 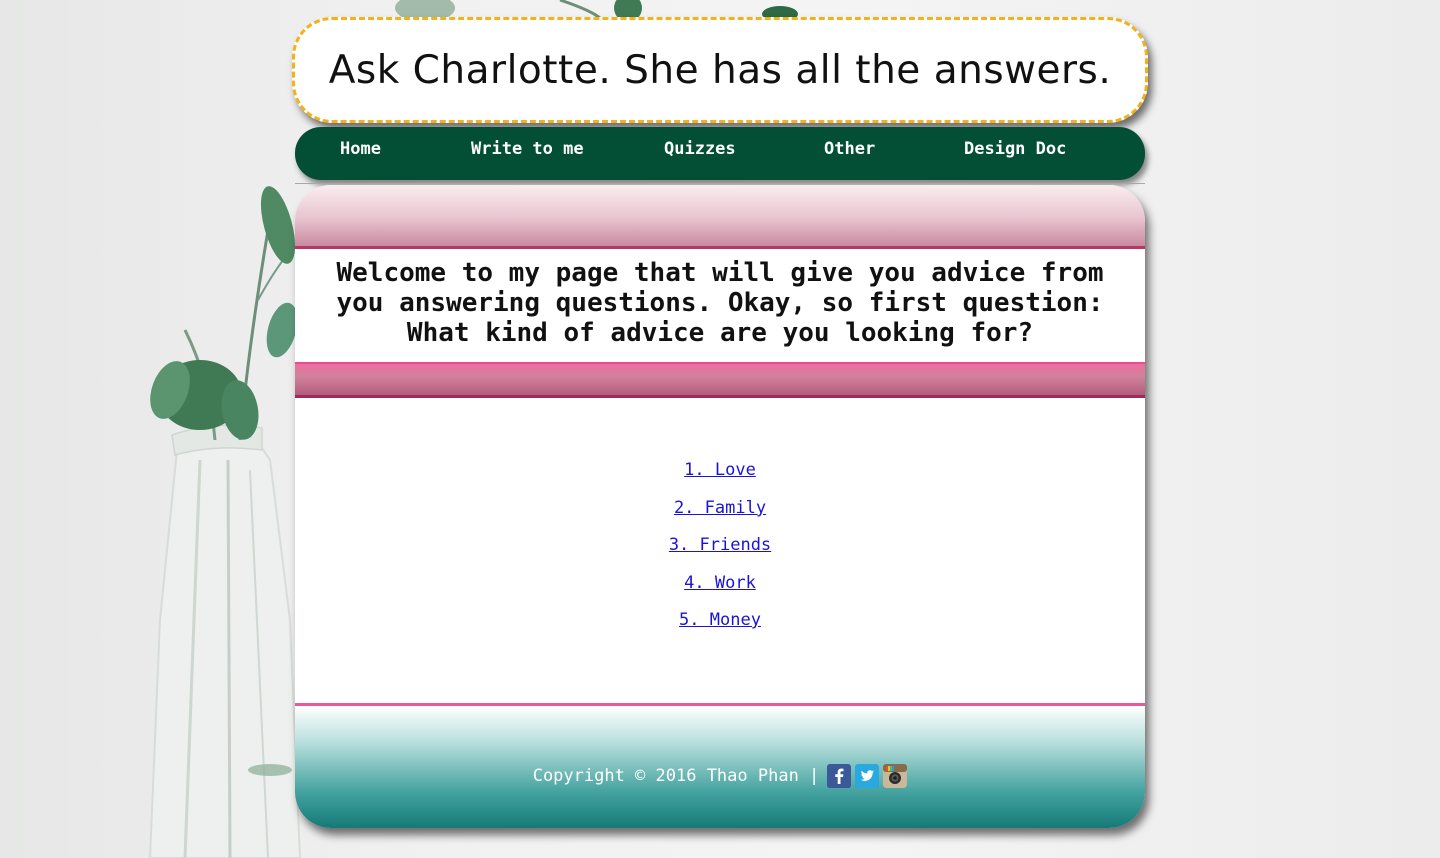 I want to click on twitter-icon, so click(x=867, y=776).